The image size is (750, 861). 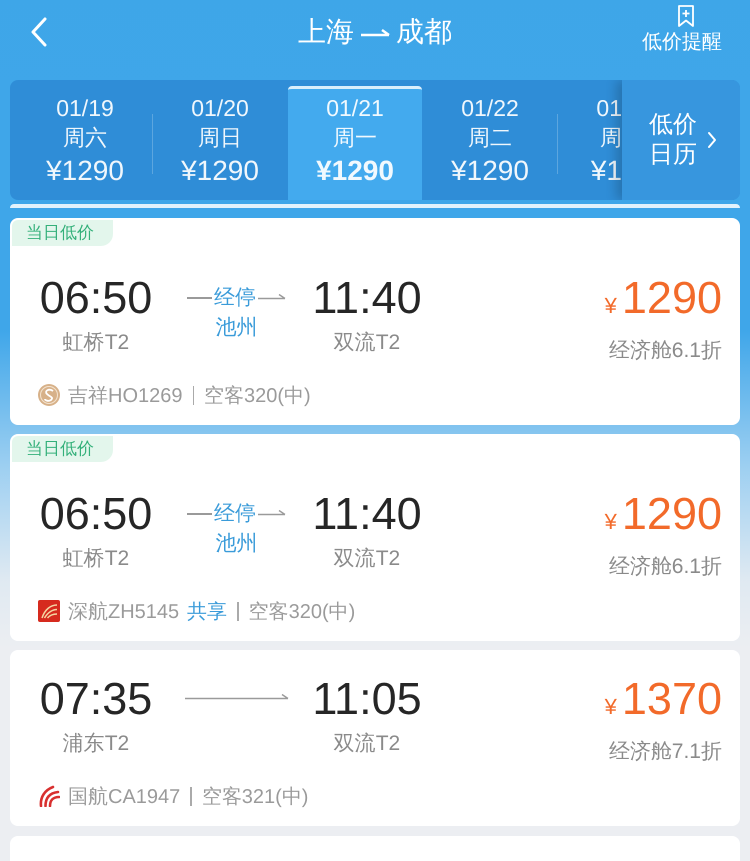 What do you see at coordinates (96, 744) in the screenshot?
I see `departure-airport: 浦东T2` at bounding box center [96, 744].